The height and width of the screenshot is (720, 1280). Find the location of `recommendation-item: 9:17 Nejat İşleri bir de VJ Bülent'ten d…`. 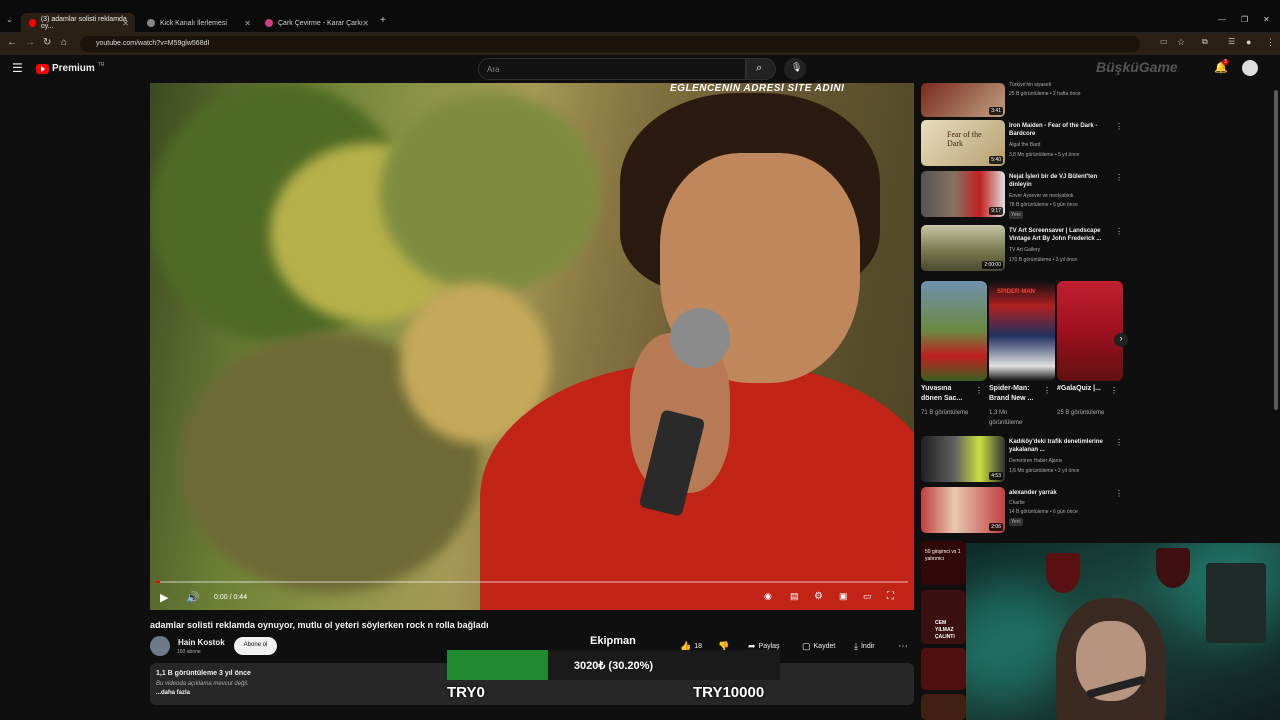

recommendation-item: 9:17 Nejat İşleri bir de VJ Bülent'ten d… is located at coordinates (1022, 195).